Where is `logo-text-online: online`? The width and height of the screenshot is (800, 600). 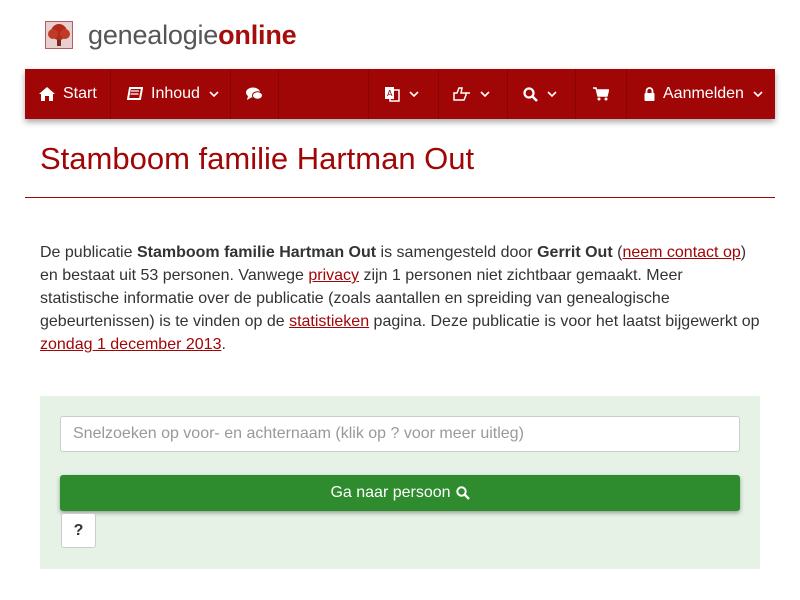
logo-text-online: online is located at coordinates (257, 35).